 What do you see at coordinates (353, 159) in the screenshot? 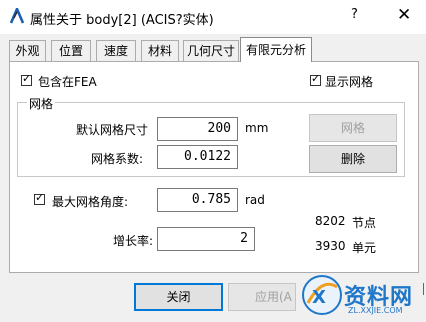
I see `delete-mesh-button: 删除` at bounding box center [353, 159].